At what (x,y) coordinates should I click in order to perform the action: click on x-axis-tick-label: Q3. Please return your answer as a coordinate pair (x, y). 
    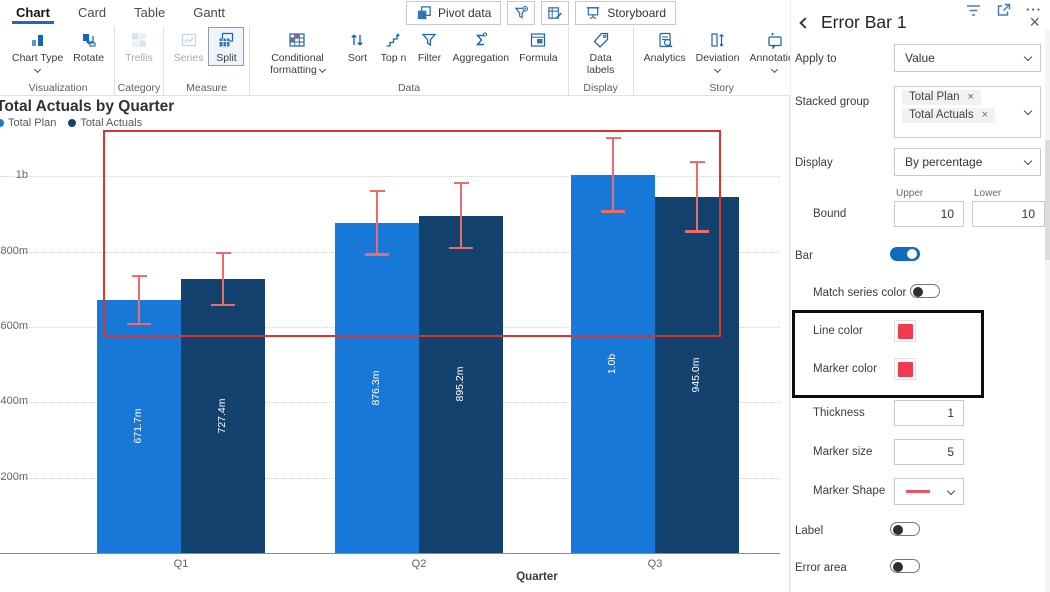
    Looking at the image, I should click on (655, 564).